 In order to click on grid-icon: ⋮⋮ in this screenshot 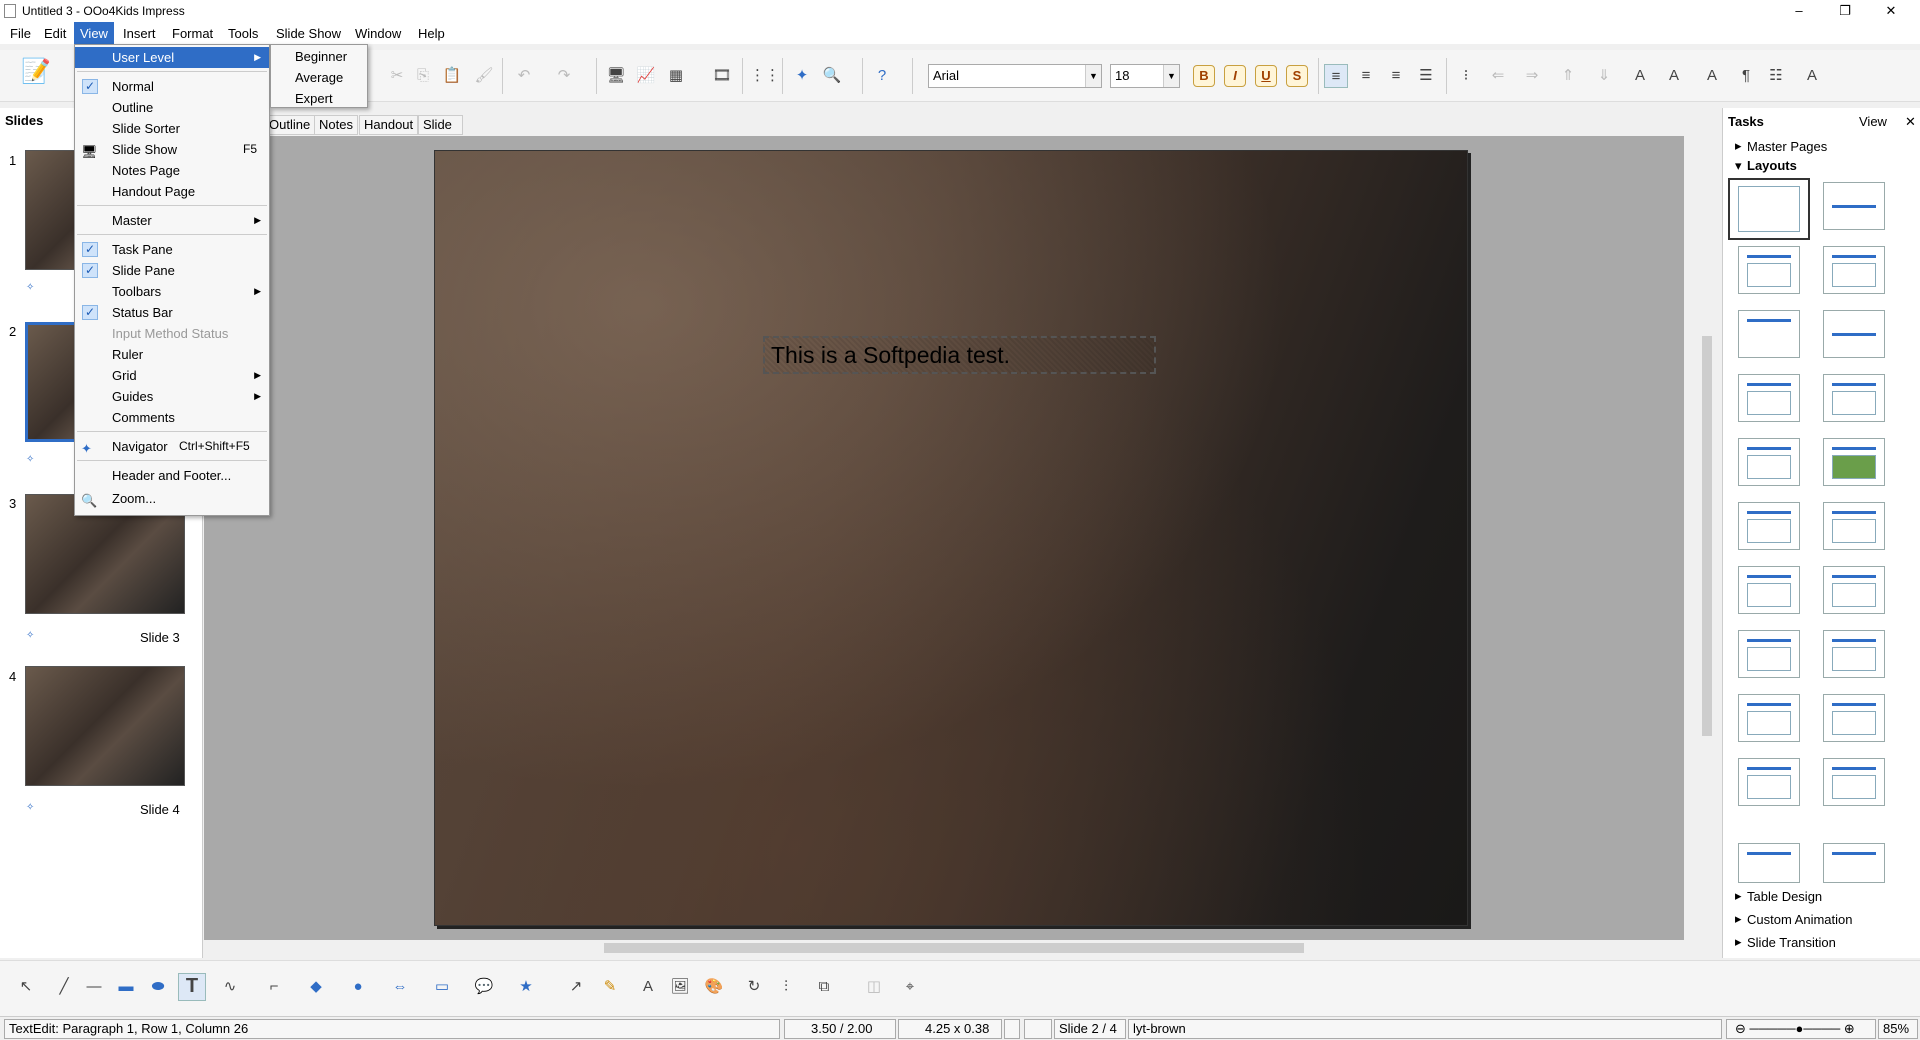, I will do `click(765, 76)`.